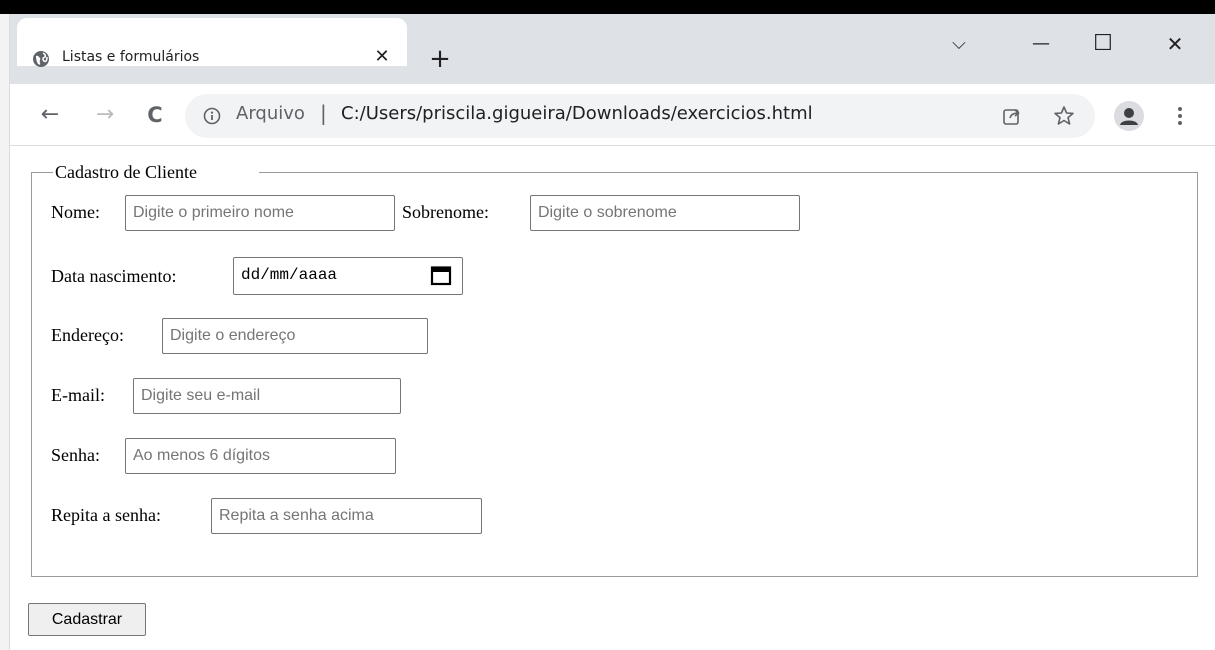 The height and width of the screenshot is (650, 1215). Describe the element at coordinates (445, 212) in the screenshot. I see `sobrenome-label: Sobrenome:` at that location.